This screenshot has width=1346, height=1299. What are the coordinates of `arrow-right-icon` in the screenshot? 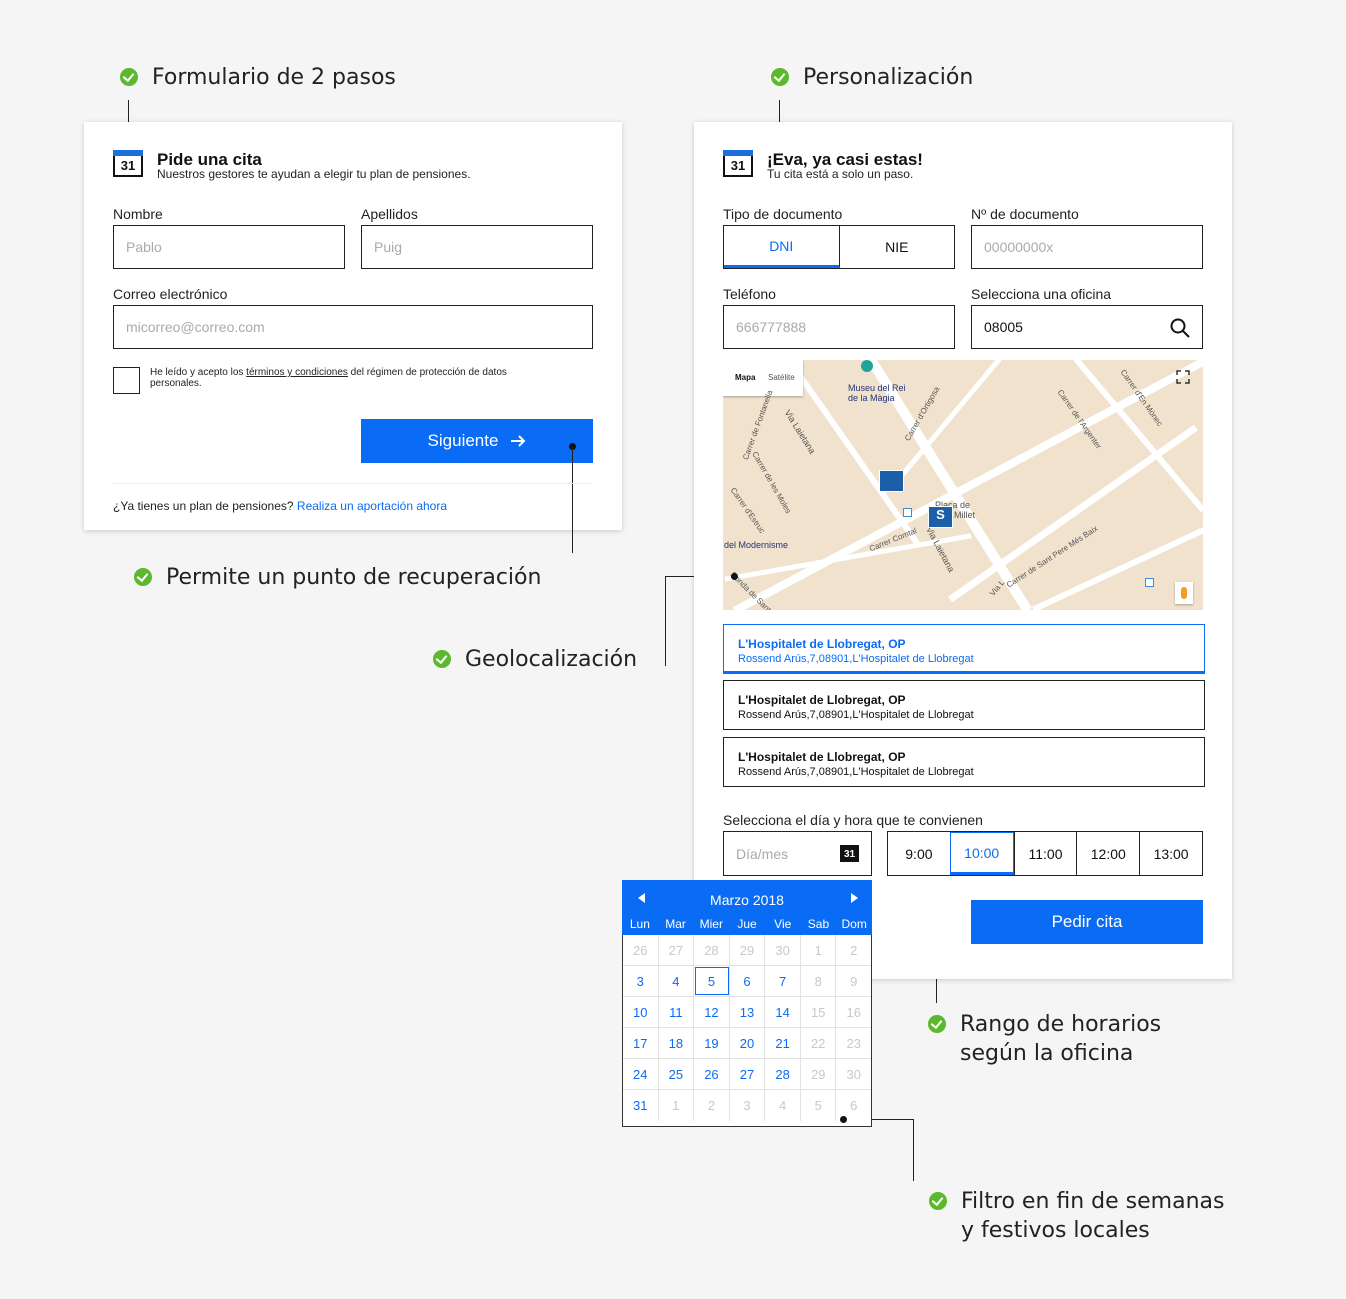 It's located at (518, 441).